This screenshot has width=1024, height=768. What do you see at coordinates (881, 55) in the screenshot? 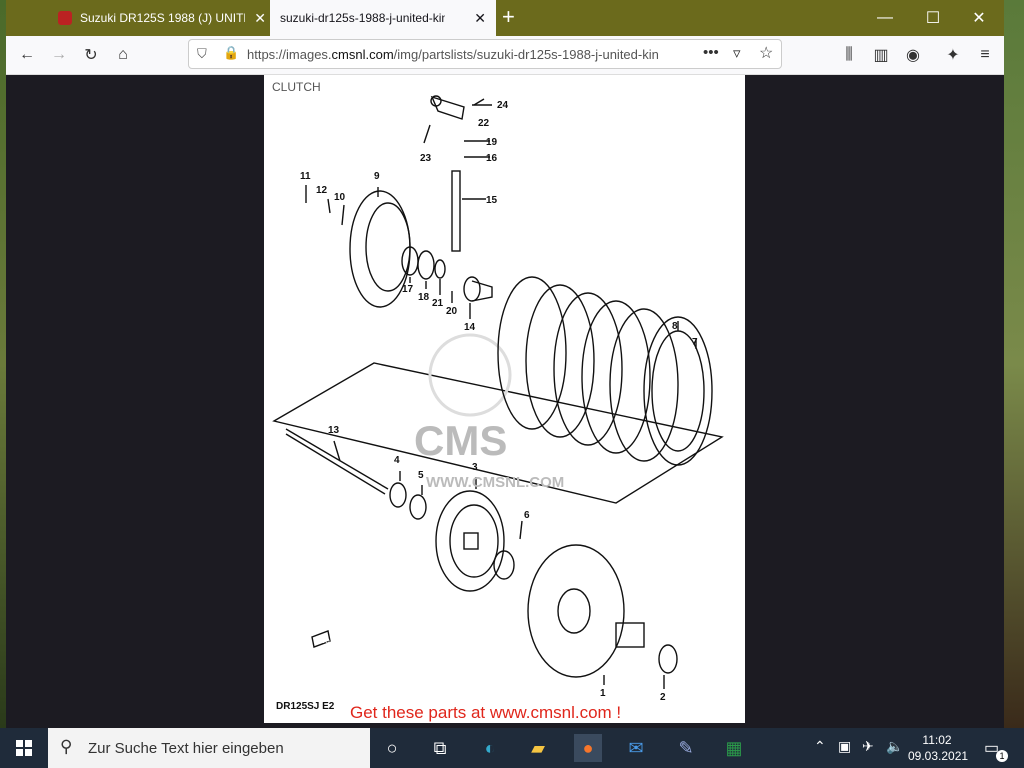
I see `sidebar-icon: ▥` at bounding box center [881, 55].